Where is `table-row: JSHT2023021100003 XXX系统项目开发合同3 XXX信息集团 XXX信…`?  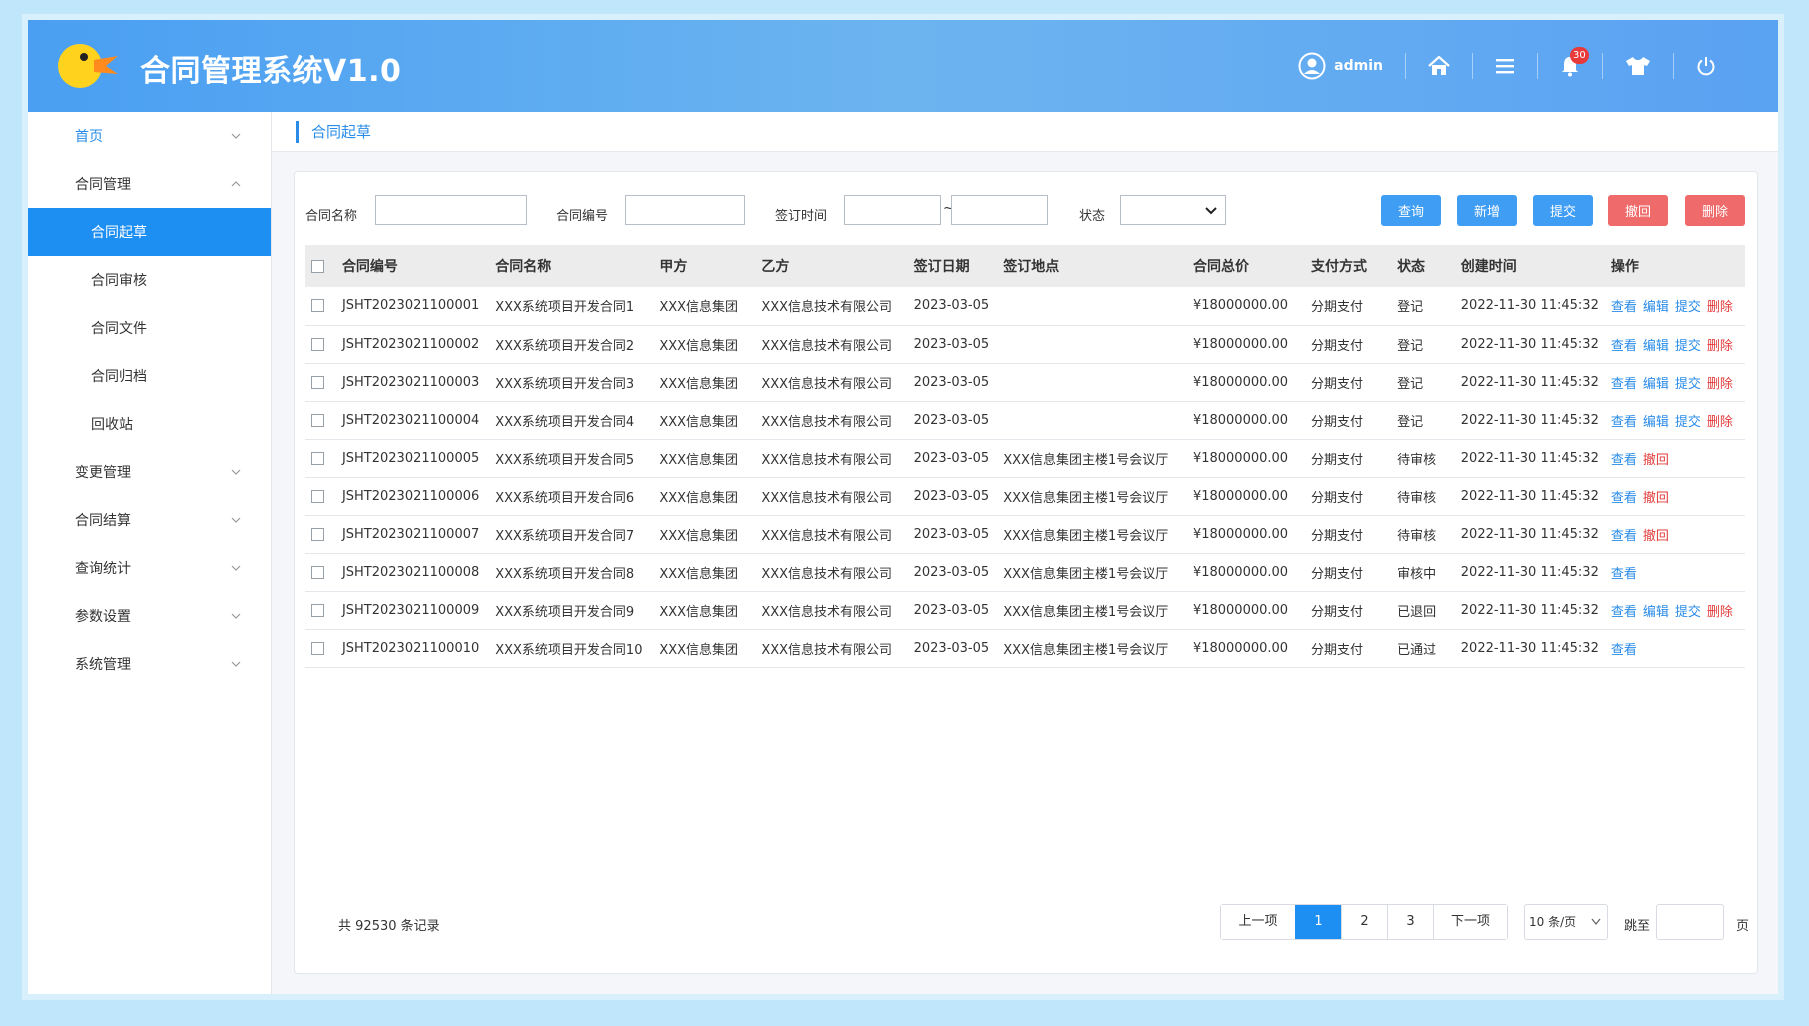 table-row: JSHT2023021100003 XXX系统项目开发合同3 XXX信息集团 XXX信… is located at coordinates (1025, 382).